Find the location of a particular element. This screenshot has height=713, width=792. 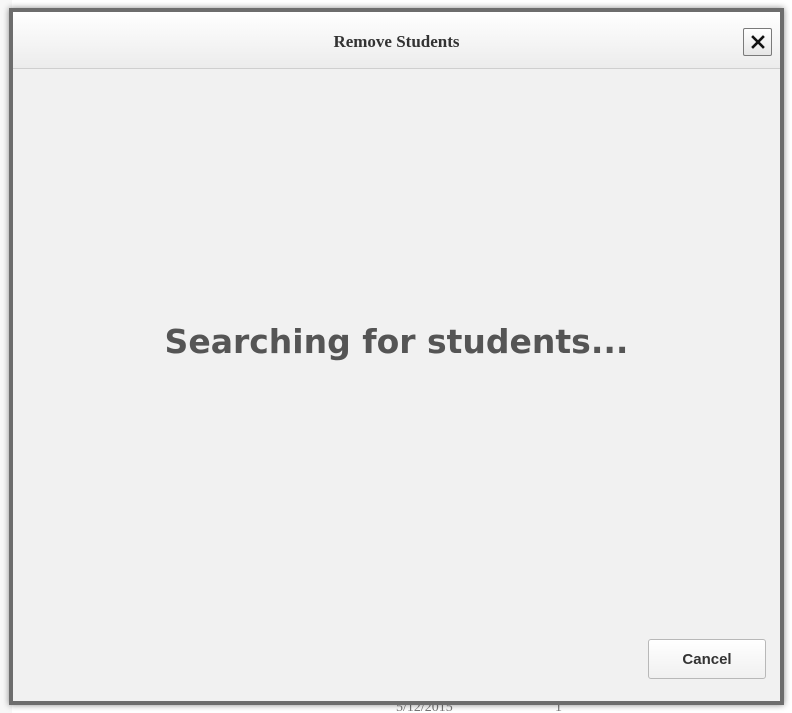

dialog-header: Remove Students is located at coordinates (396, 40).